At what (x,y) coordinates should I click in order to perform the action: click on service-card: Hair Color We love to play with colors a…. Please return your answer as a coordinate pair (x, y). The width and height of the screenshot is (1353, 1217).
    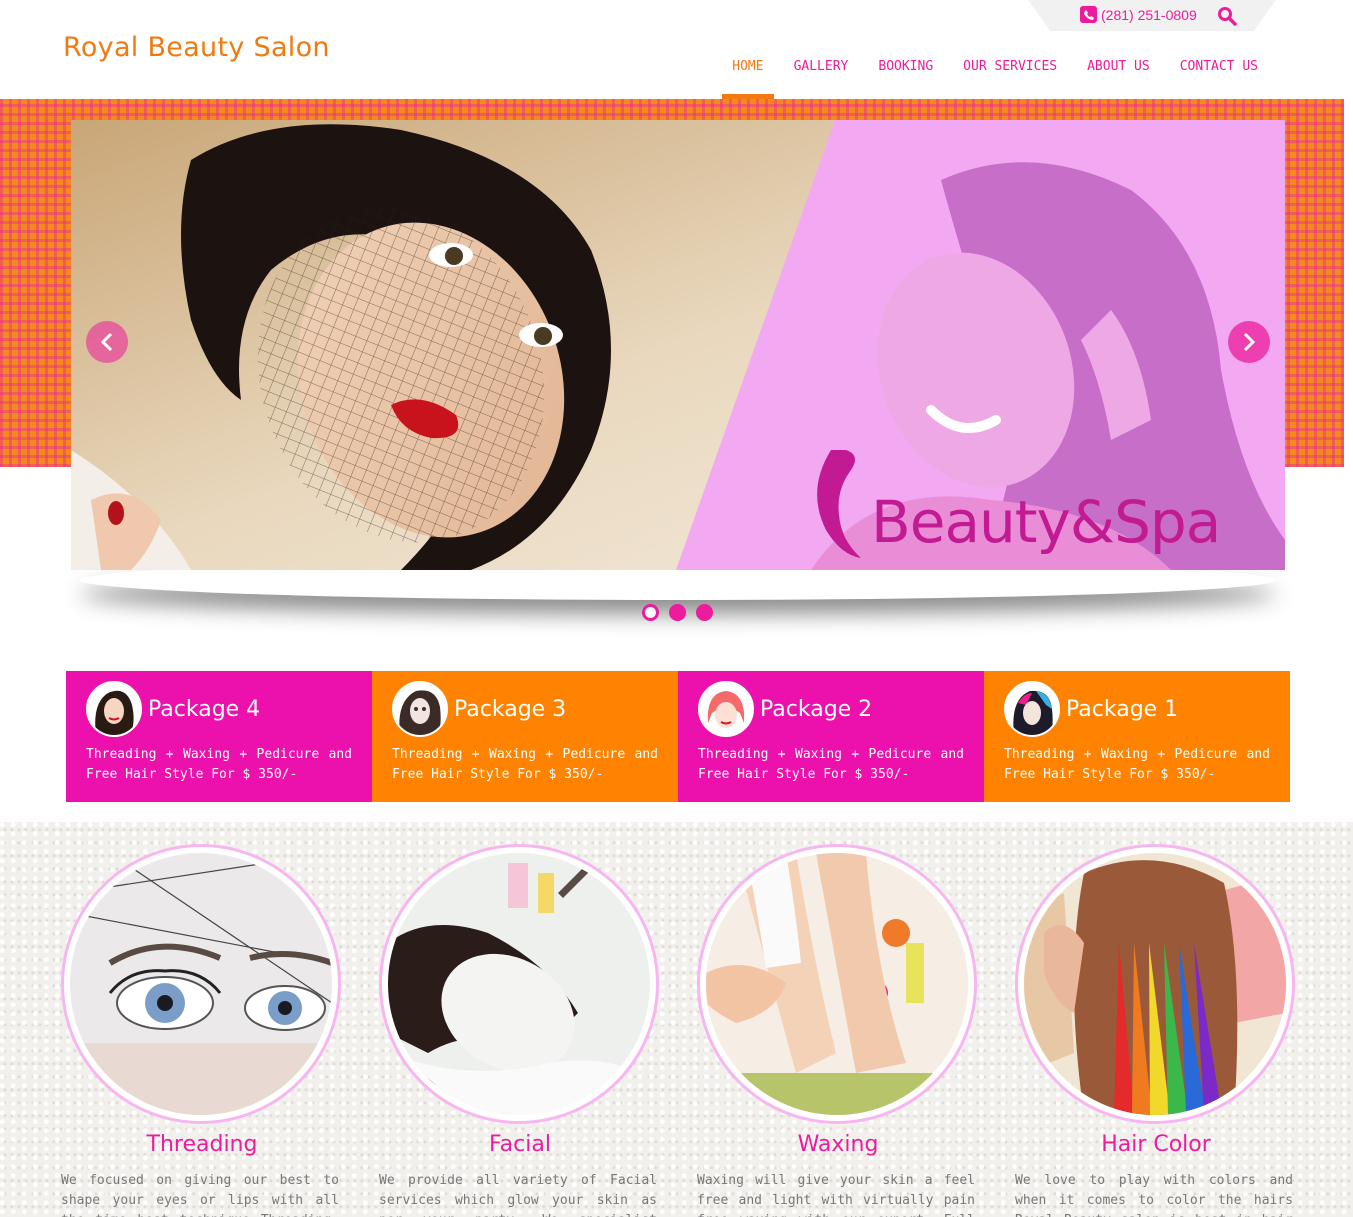
    Looking at the image, I should click on (1156, 1030).